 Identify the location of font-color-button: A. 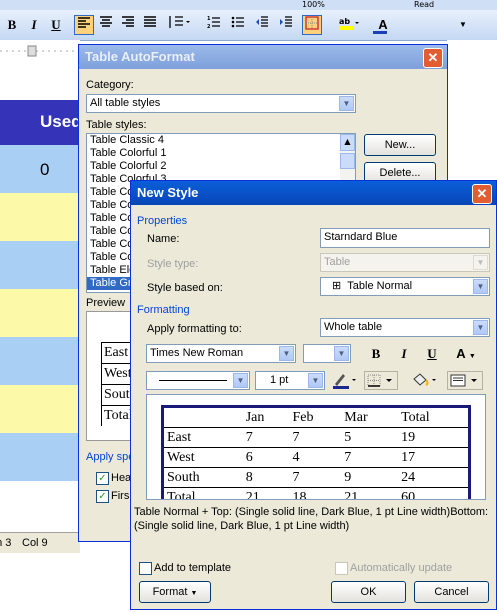
(383, 25).